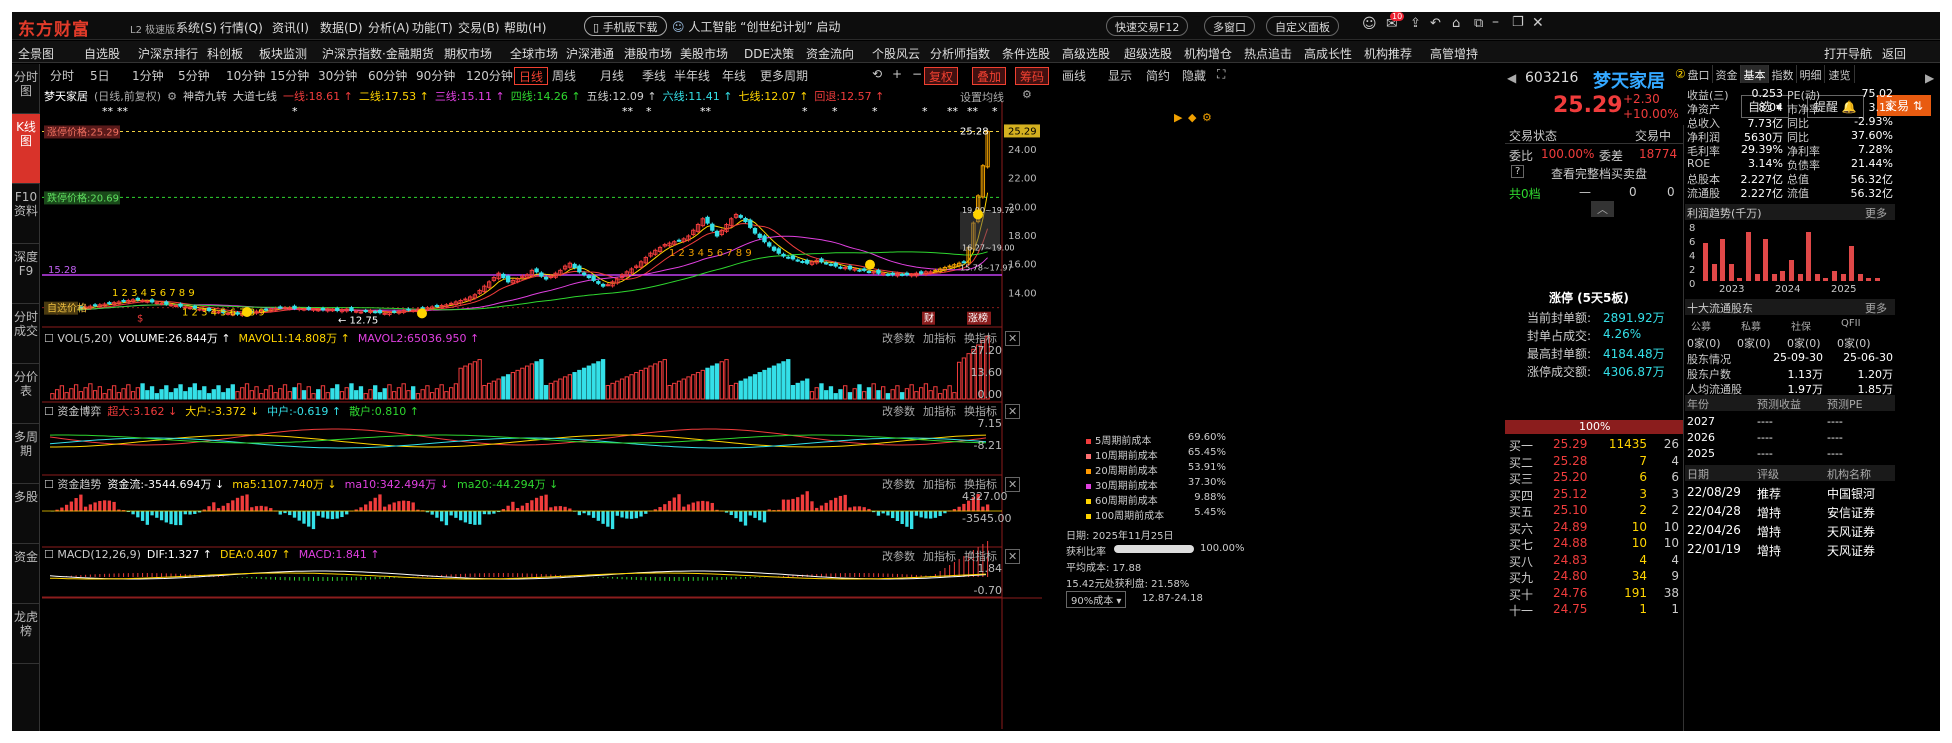  I want to click on toolbar-right-2: 筹码, so click(1032, 76).